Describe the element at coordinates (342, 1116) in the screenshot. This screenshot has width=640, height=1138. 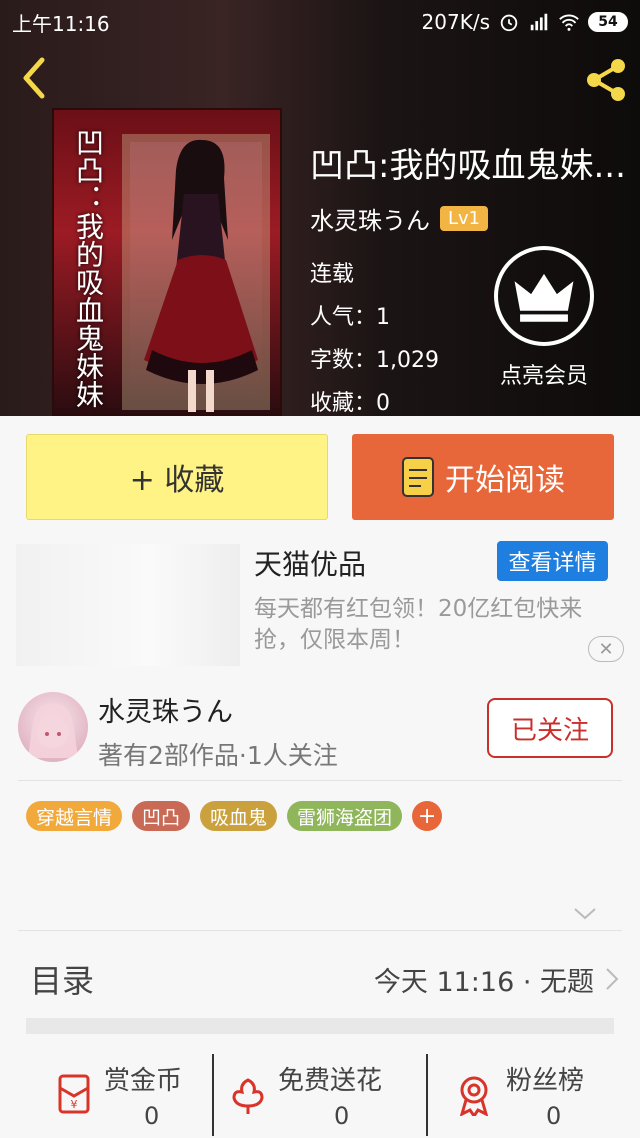
I see `send-flowers-count: 0` at that location.